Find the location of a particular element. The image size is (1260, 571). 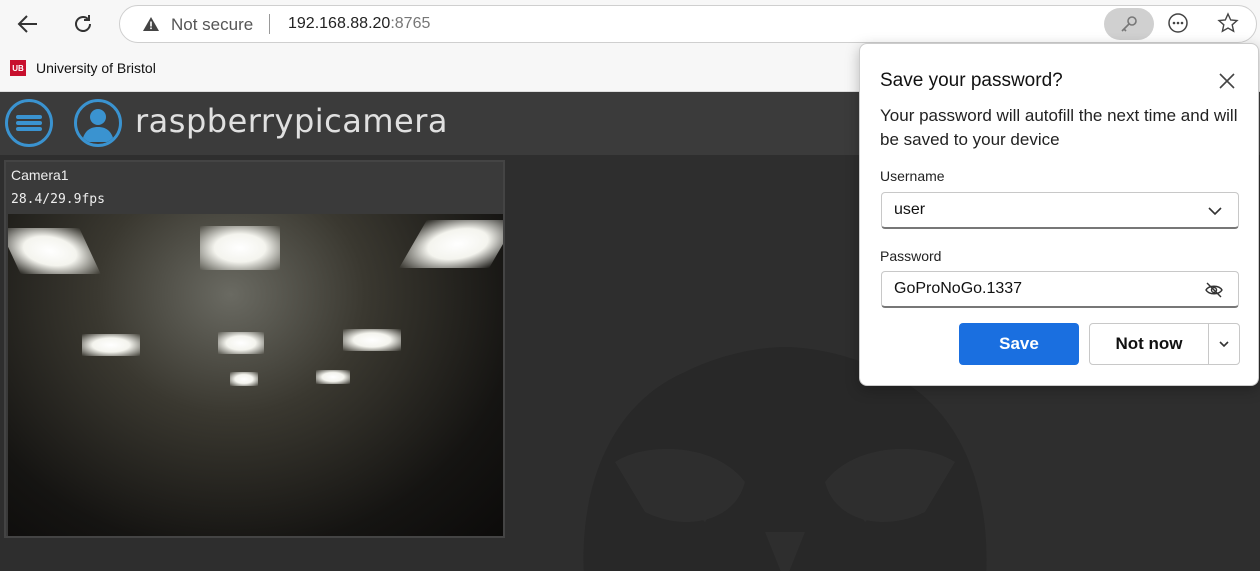

url-text: 192.168.88.20:8765 is located at coordinates (359, 24).